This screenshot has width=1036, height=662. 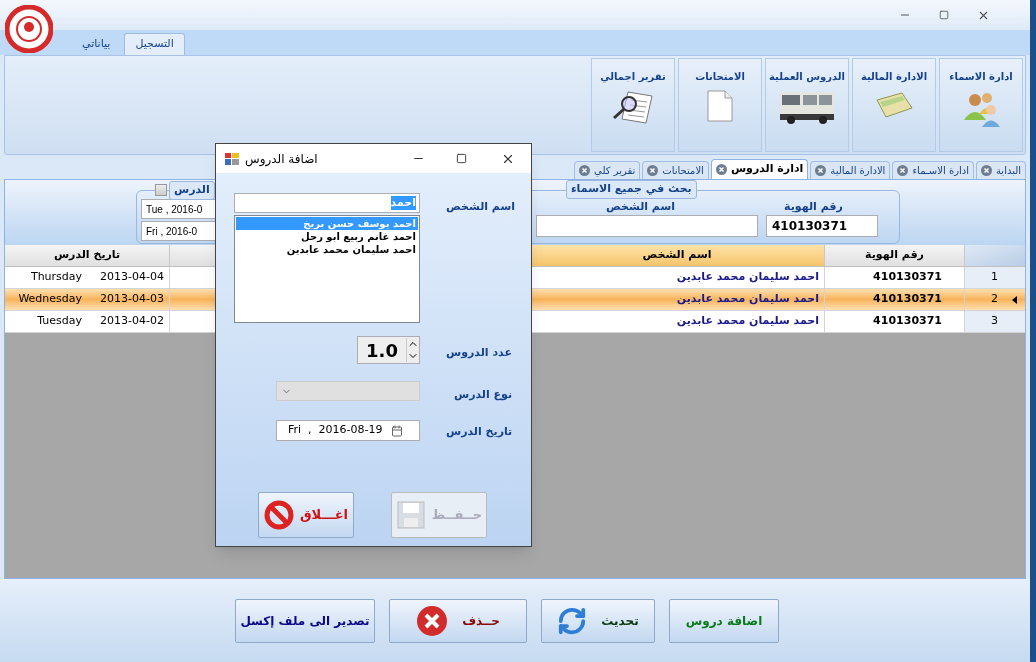 I want to click on person-label: اسم الشخص, so click(x=481, y=207).